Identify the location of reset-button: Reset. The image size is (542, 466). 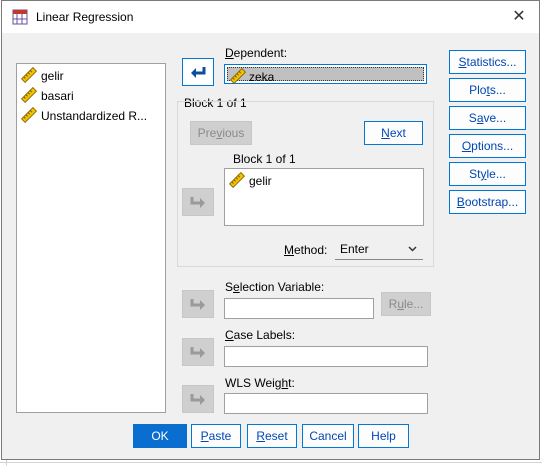
(272, 436).